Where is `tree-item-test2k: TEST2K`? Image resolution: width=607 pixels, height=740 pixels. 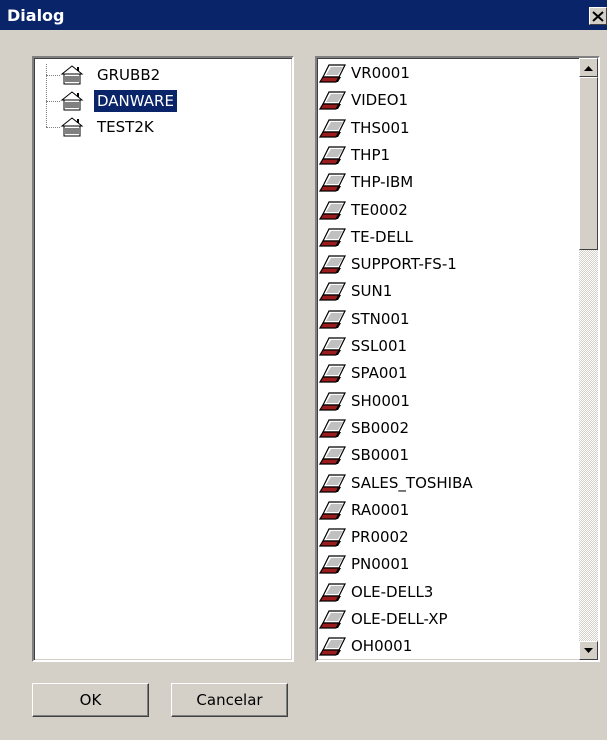 tree-item-test2k: TEST2K is located at coordinates (162, 128).